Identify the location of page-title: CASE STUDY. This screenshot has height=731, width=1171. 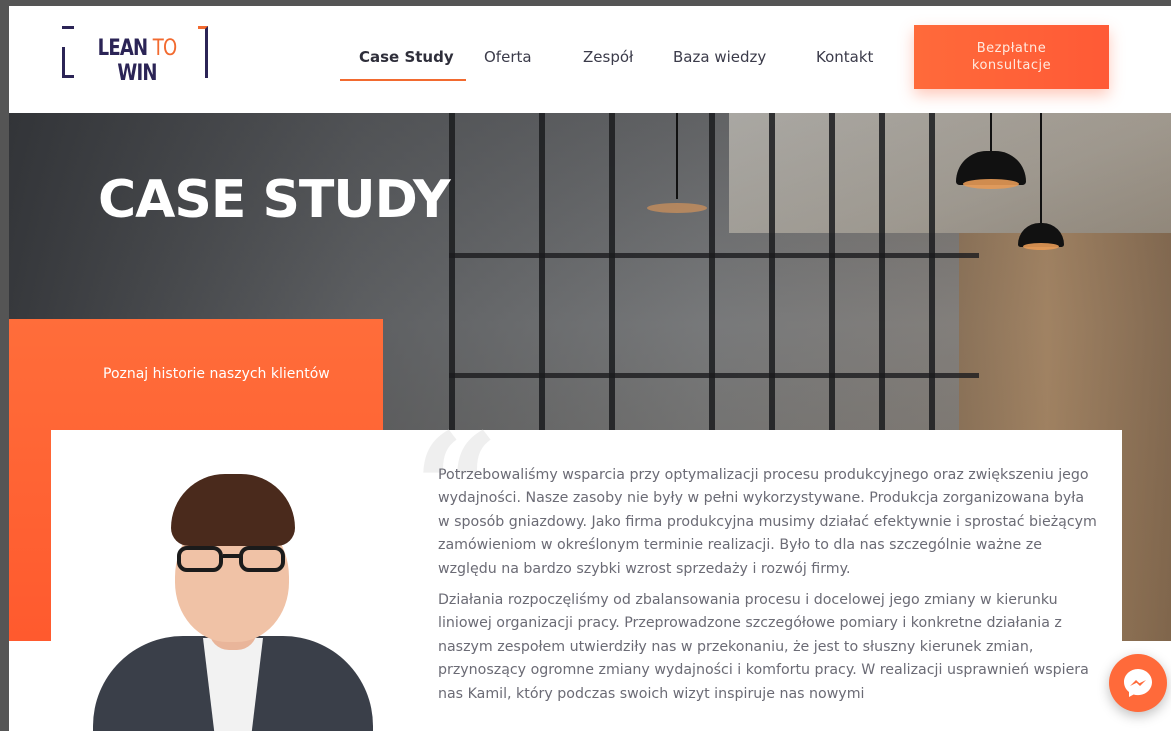
(274, 200).